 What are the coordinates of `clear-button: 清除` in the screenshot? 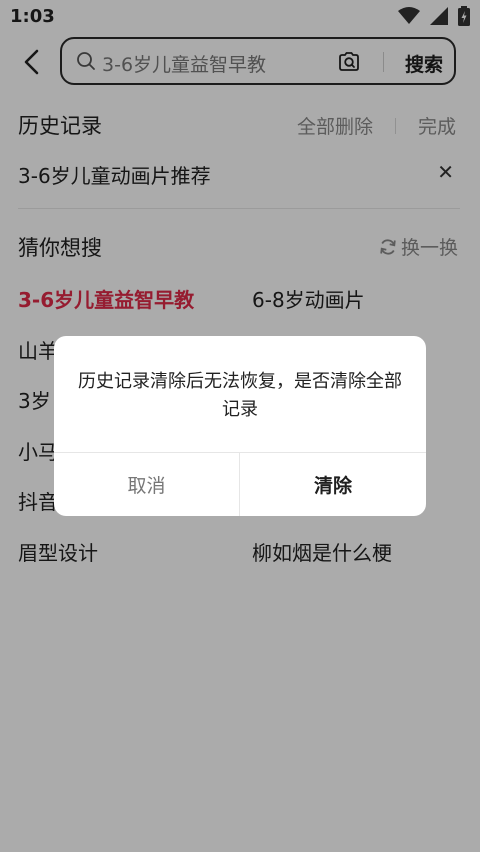 It's located at (333, 484).